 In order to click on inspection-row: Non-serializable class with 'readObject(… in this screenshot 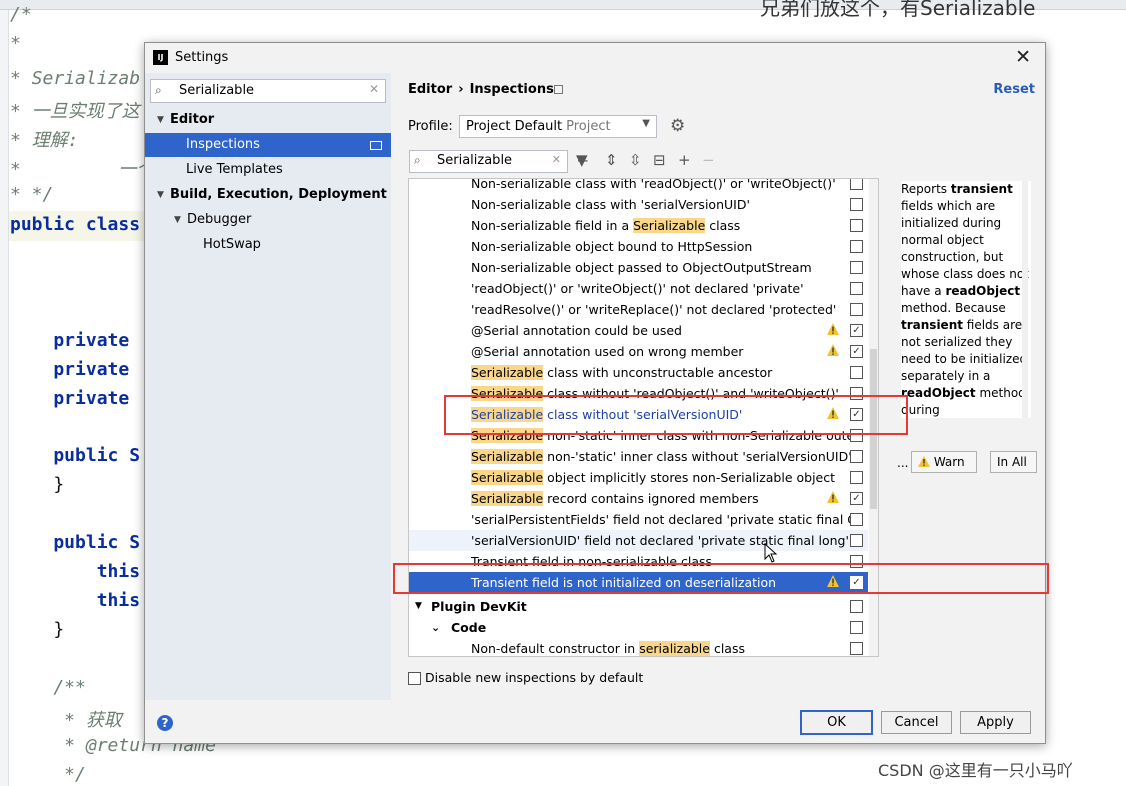, I will do `click(638, 186)`.